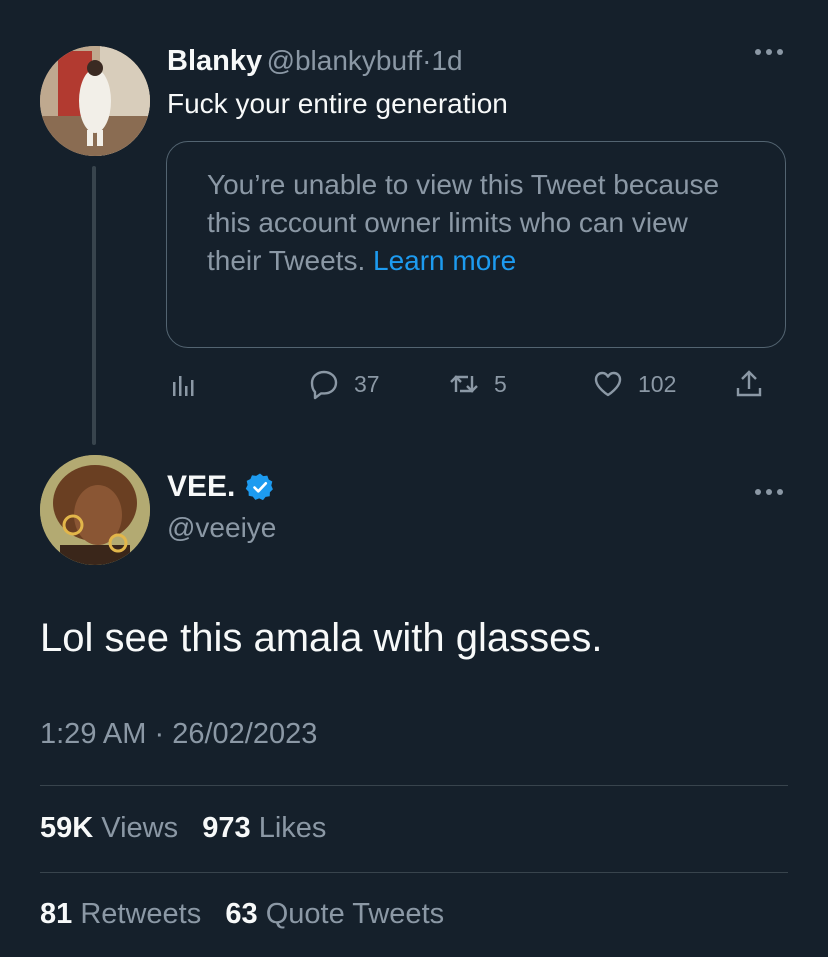 The image size is (828, 957). I want to click on likes-stat: 973 Likes, so click(264, 828).